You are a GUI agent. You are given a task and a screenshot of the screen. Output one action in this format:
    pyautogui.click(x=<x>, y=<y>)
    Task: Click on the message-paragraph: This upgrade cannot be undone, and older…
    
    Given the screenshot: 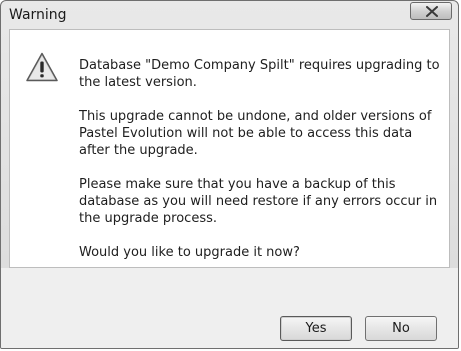 What is the action you would take?
    pyautogui.click(x=255, y=133)
    